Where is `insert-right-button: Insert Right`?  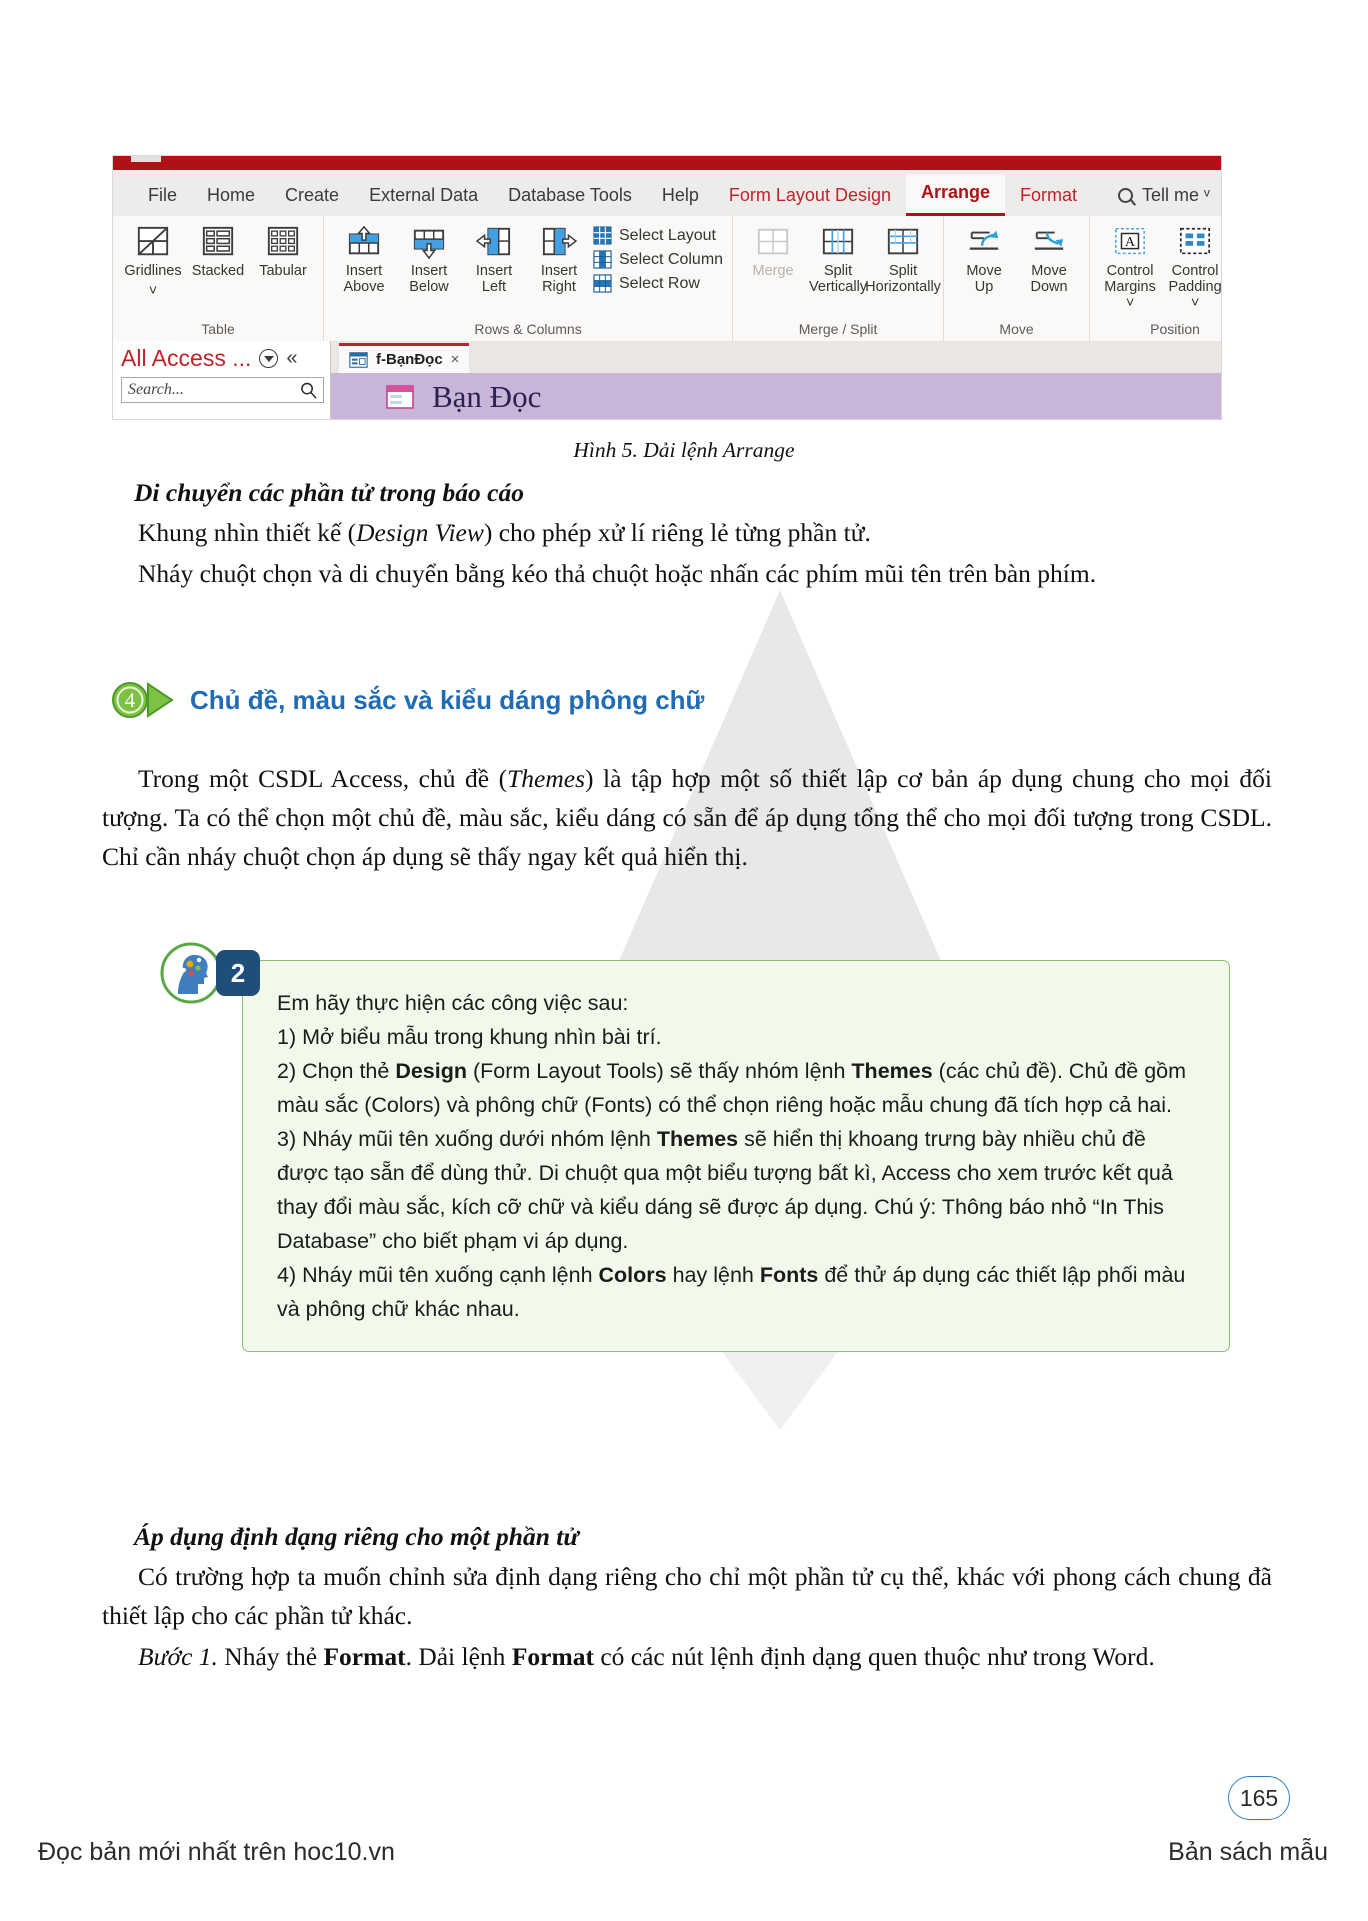
insert-right-button: Insert Right is located at coordinates (559, 258).